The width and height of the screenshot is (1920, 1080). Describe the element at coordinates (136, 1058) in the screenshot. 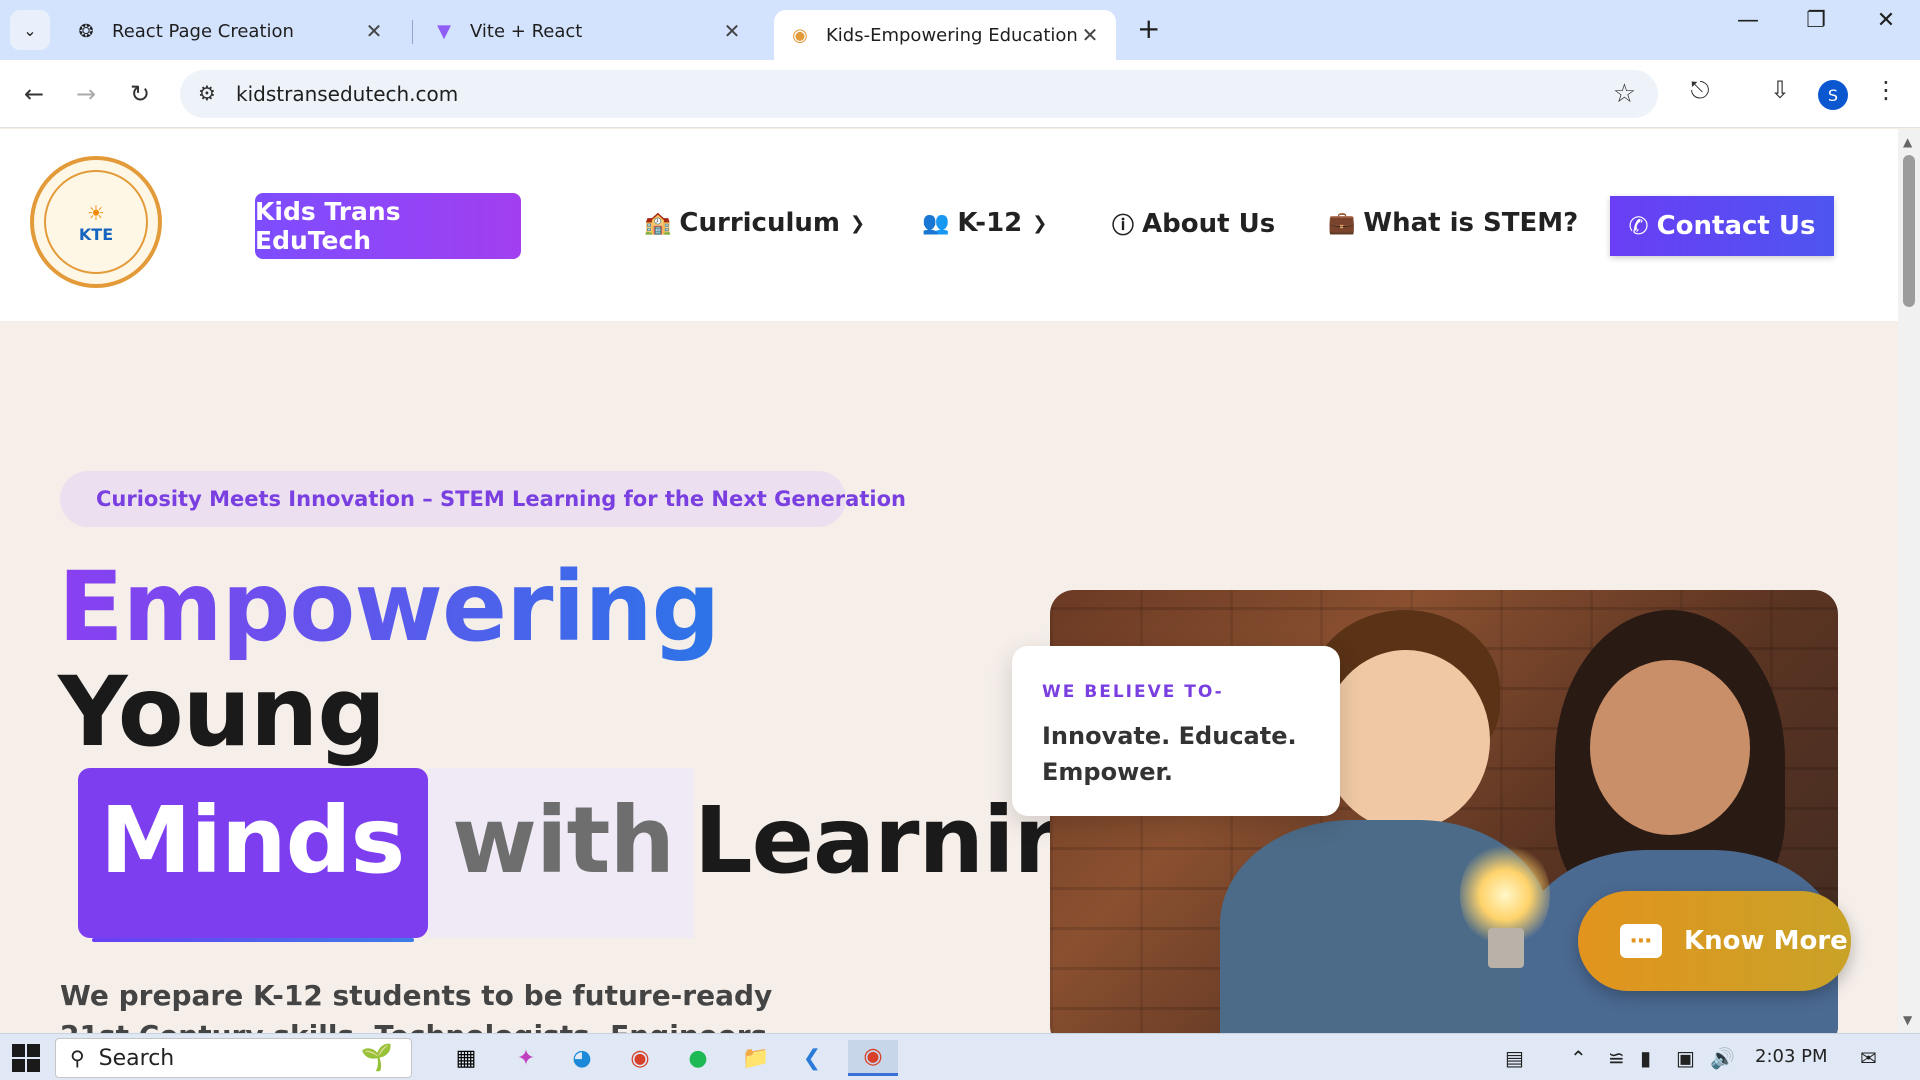

I see `search-placeholder: Search` at that location.